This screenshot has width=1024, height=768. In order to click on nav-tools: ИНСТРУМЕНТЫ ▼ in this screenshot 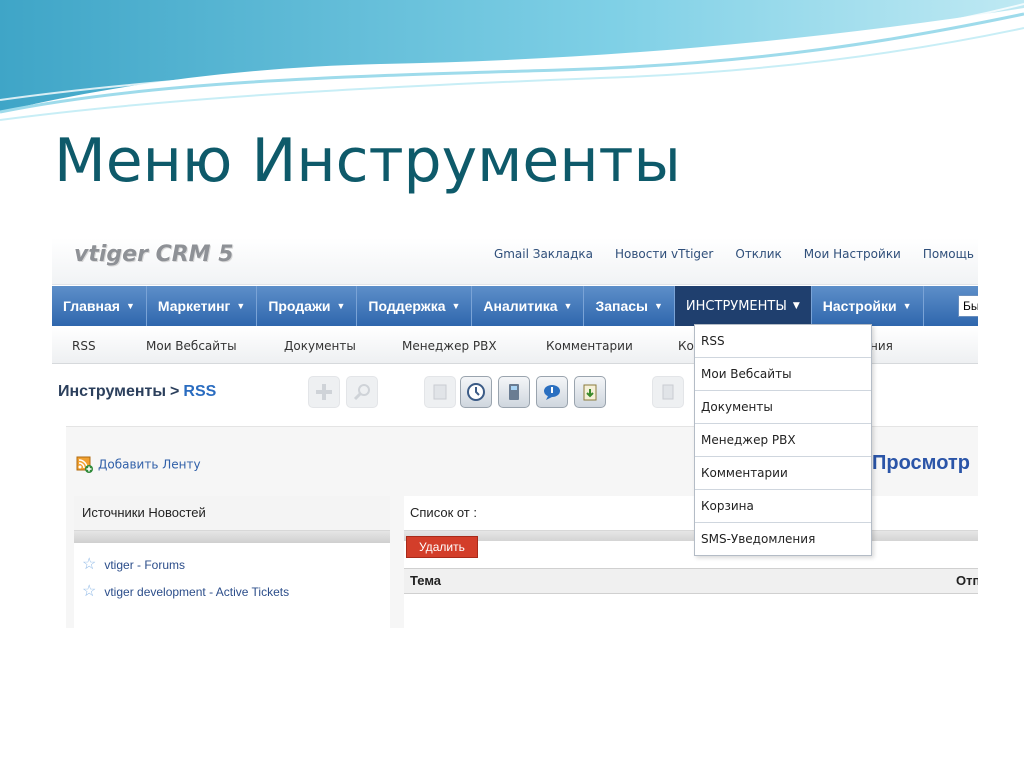, I will do `click(743, 306)`.